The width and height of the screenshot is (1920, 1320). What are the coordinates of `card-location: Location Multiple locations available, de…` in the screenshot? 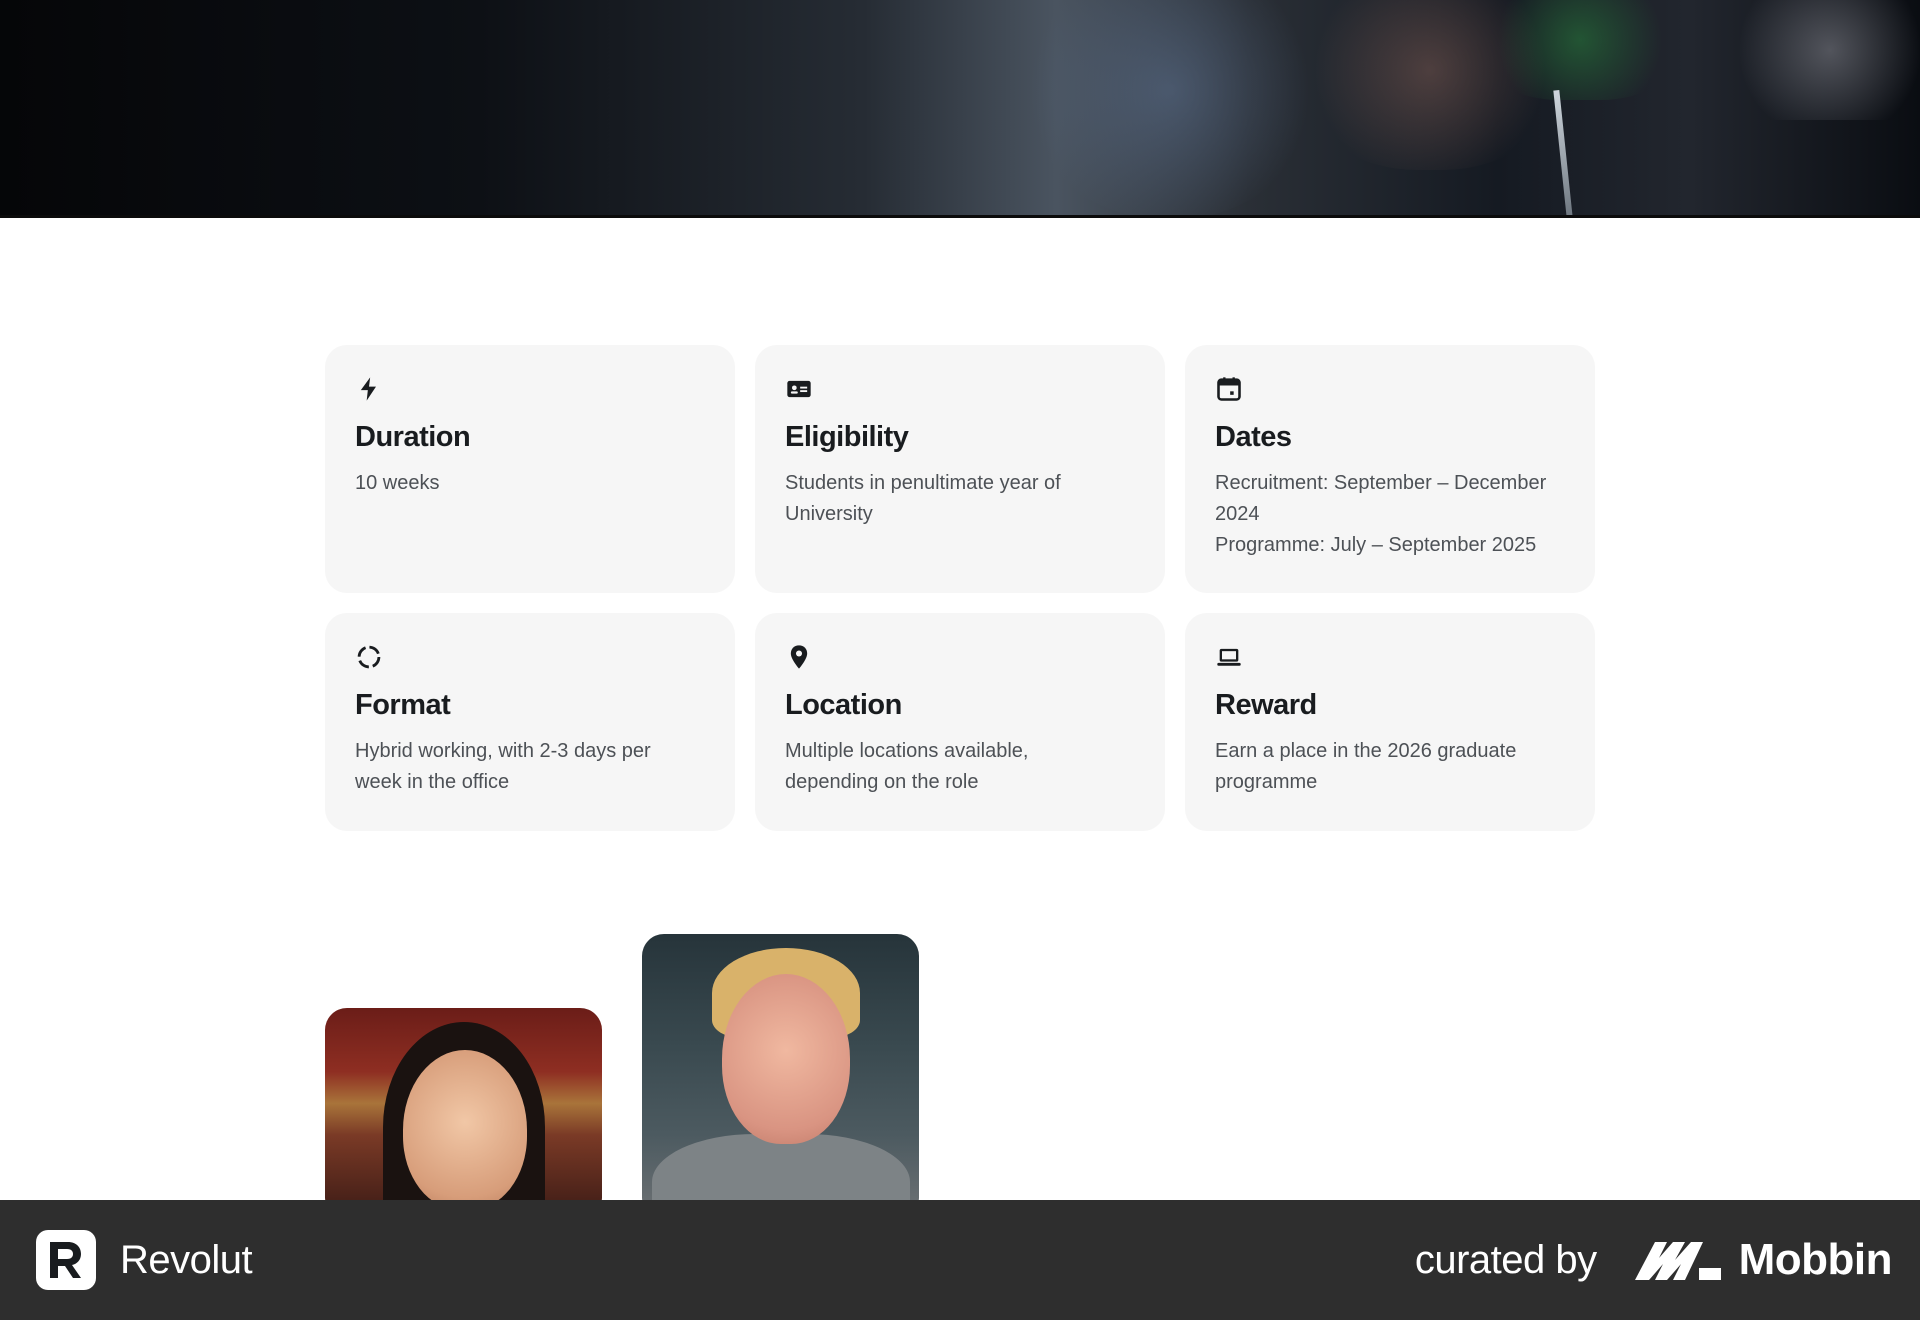 It's located at (960, 722).